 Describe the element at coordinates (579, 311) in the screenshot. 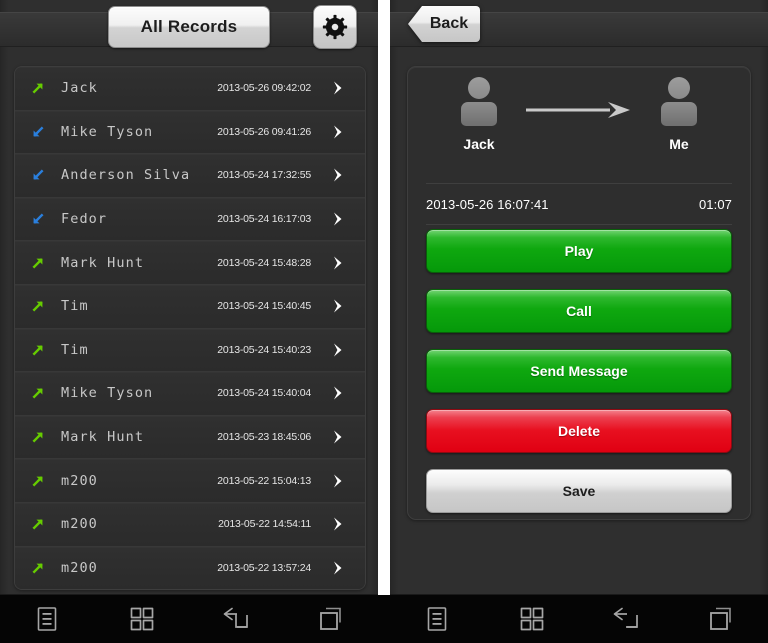

I see `action-button-call: Call` at that location.